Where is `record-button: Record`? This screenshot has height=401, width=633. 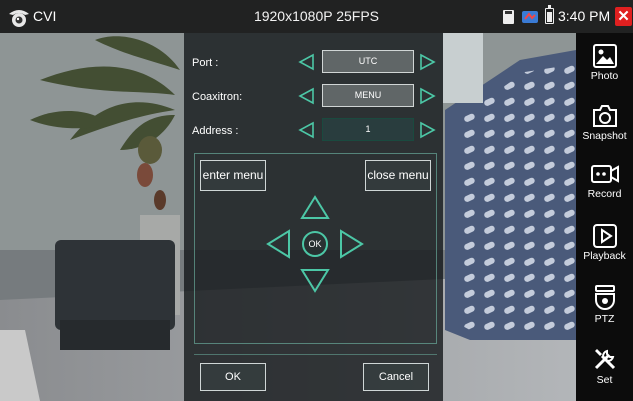 record-button: Record is located at coordinates (604, 186).